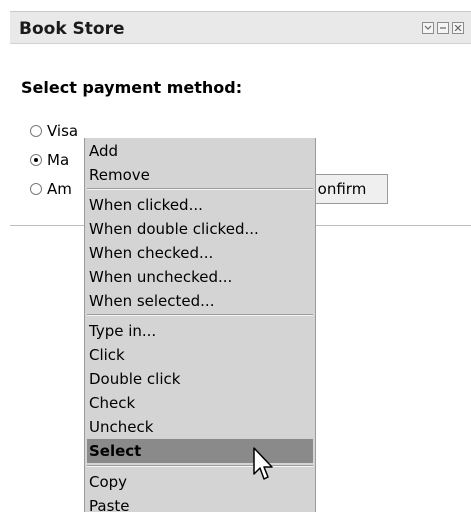  What do you see at coordinates (36, 160) in the screenshot?
I see `radio-button-checked` at bounding box center [36, 160].